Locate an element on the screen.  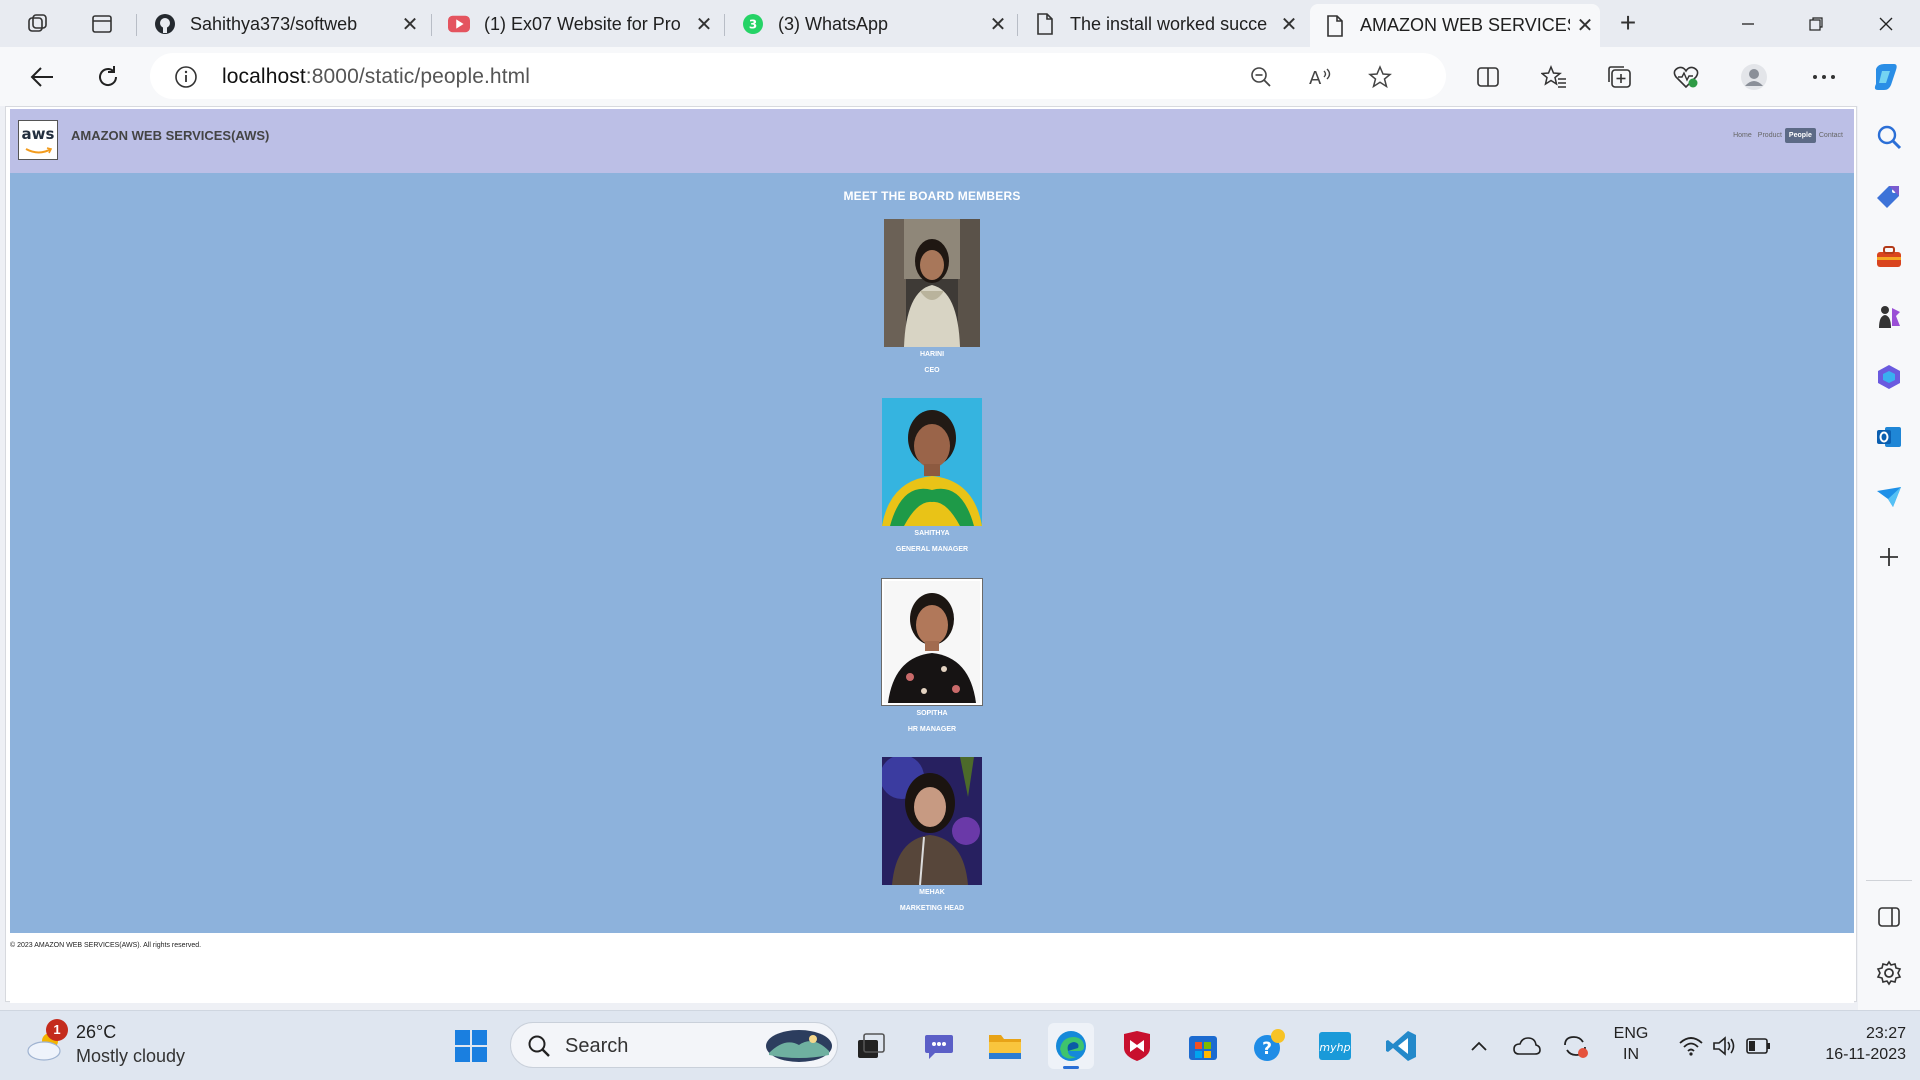
site-info-icon is located at coordinates (186, 79).